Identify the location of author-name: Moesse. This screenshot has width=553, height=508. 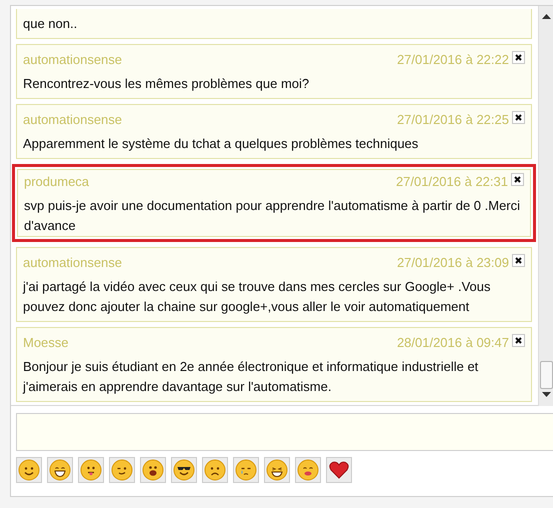
(46, 343).